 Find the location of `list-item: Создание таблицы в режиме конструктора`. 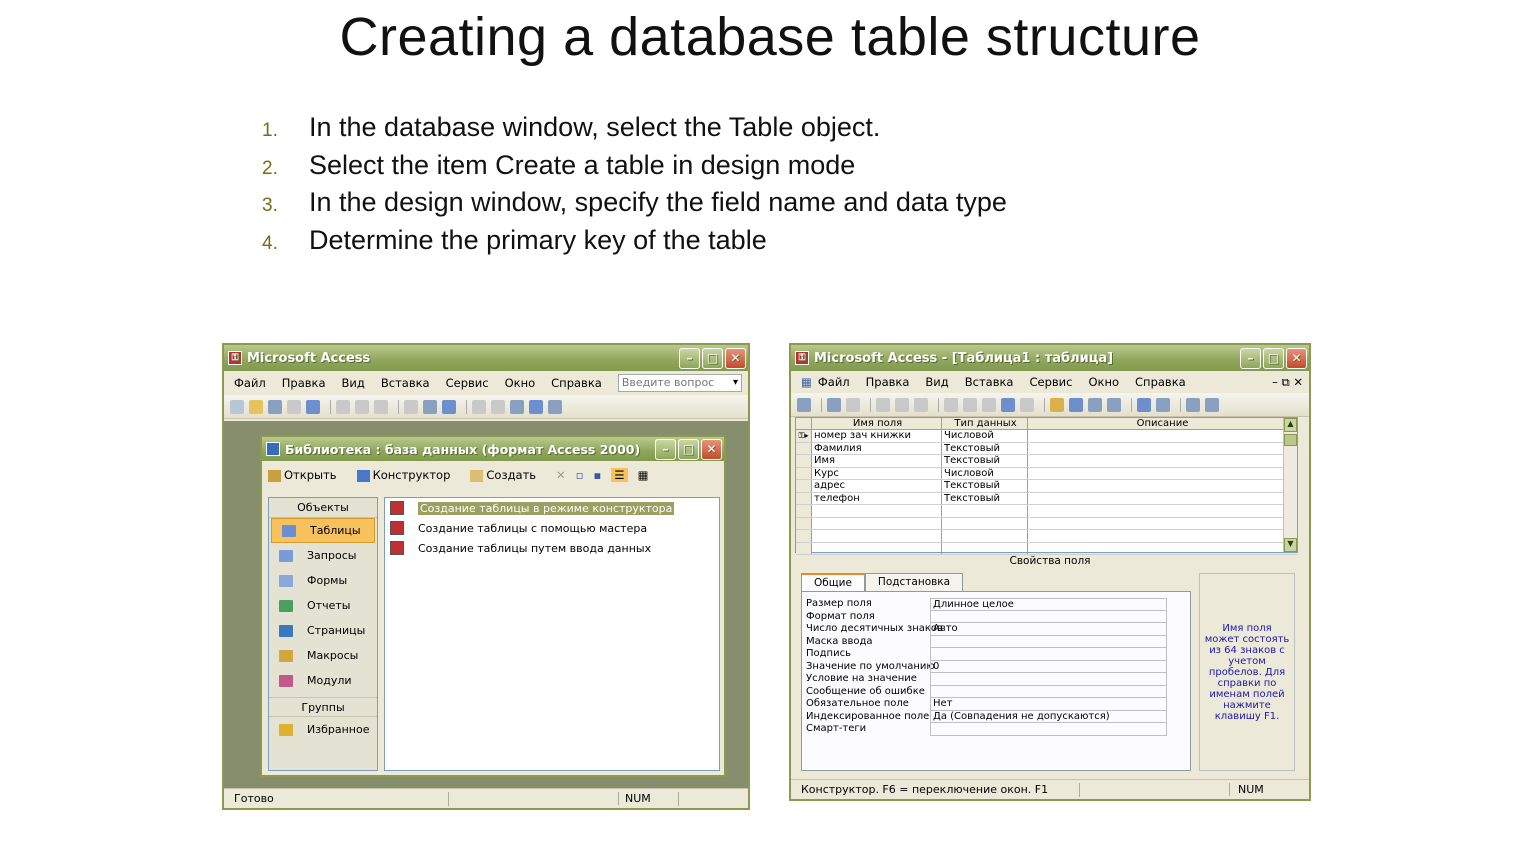

list-item: Создание таблицы в режиме конструктора is located at coordinates (552, 508).